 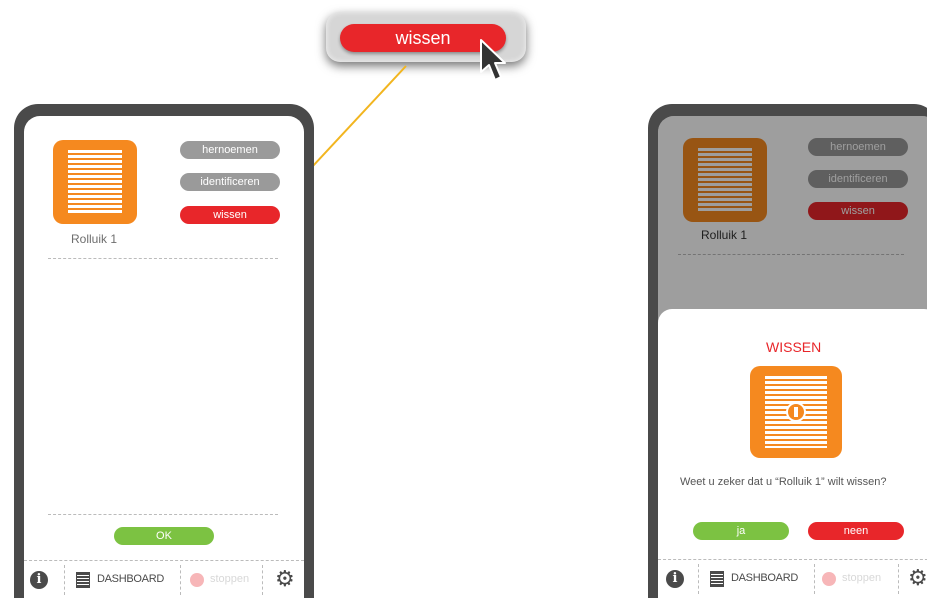 What do you see at coordinates (794, 347) in the screenshot?
I see `dialog-title: WISSEN` at bounding box center [794, 347].